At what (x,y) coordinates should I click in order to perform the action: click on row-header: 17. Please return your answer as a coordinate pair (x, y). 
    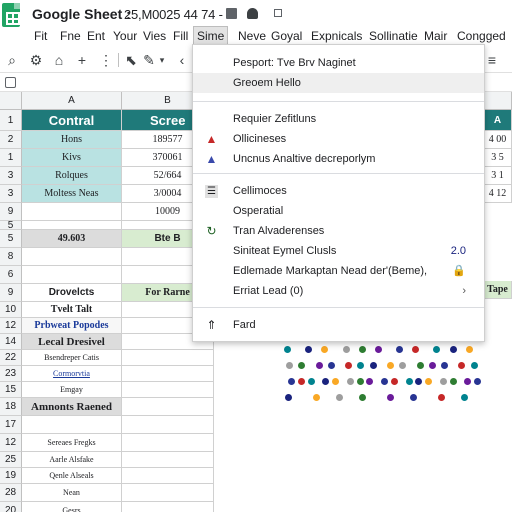
    Looking at the image, I should click on (11, 425).